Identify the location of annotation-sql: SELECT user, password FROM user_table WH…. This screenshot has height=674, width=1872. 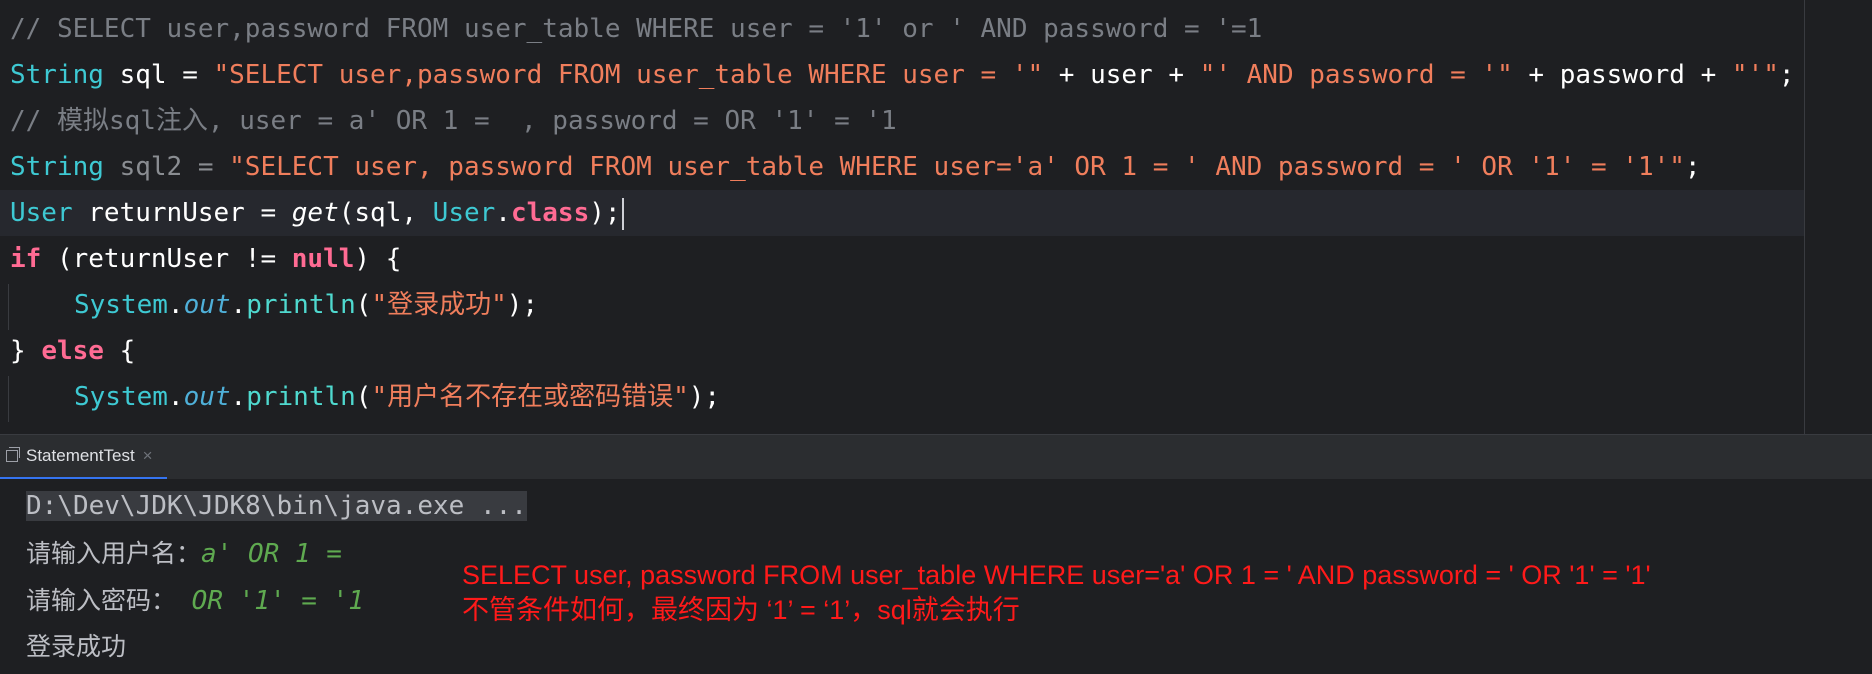
(1056, 575).